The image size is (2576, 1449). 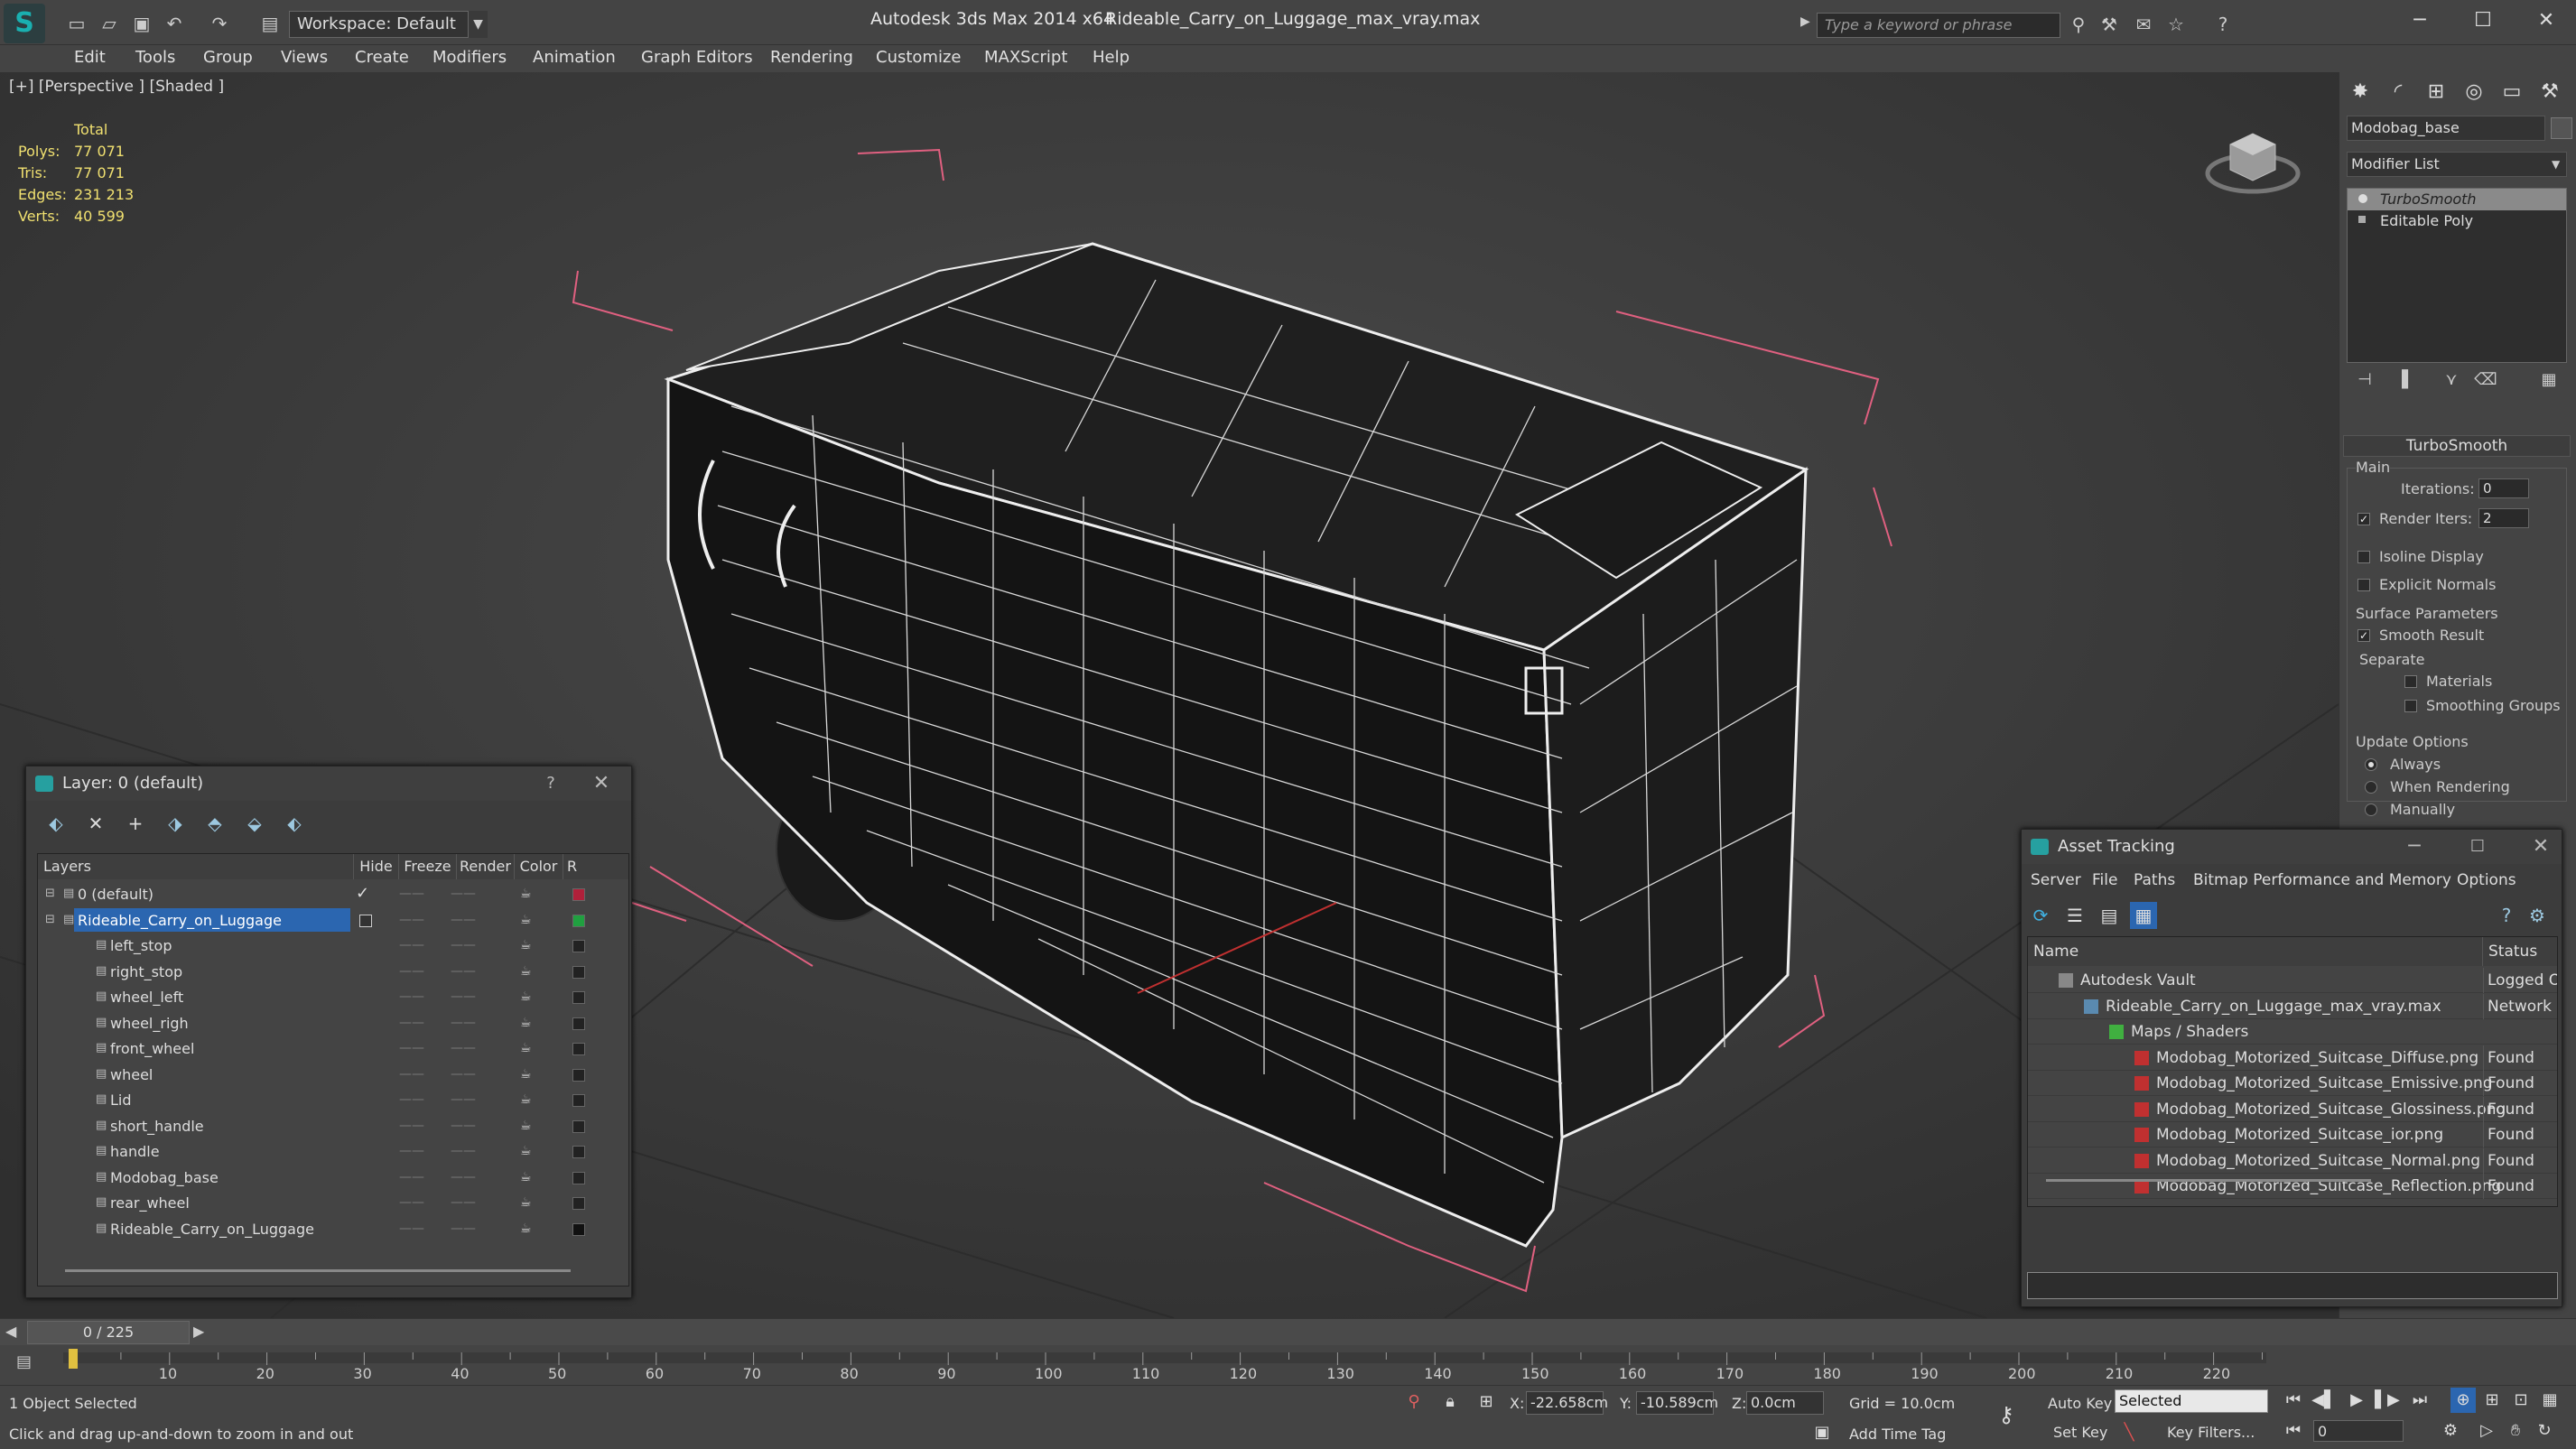 What do you see at coordinates (2371, 764) in the screenshot?
I see `update-always-radio` at bounding box center [2371, 764].